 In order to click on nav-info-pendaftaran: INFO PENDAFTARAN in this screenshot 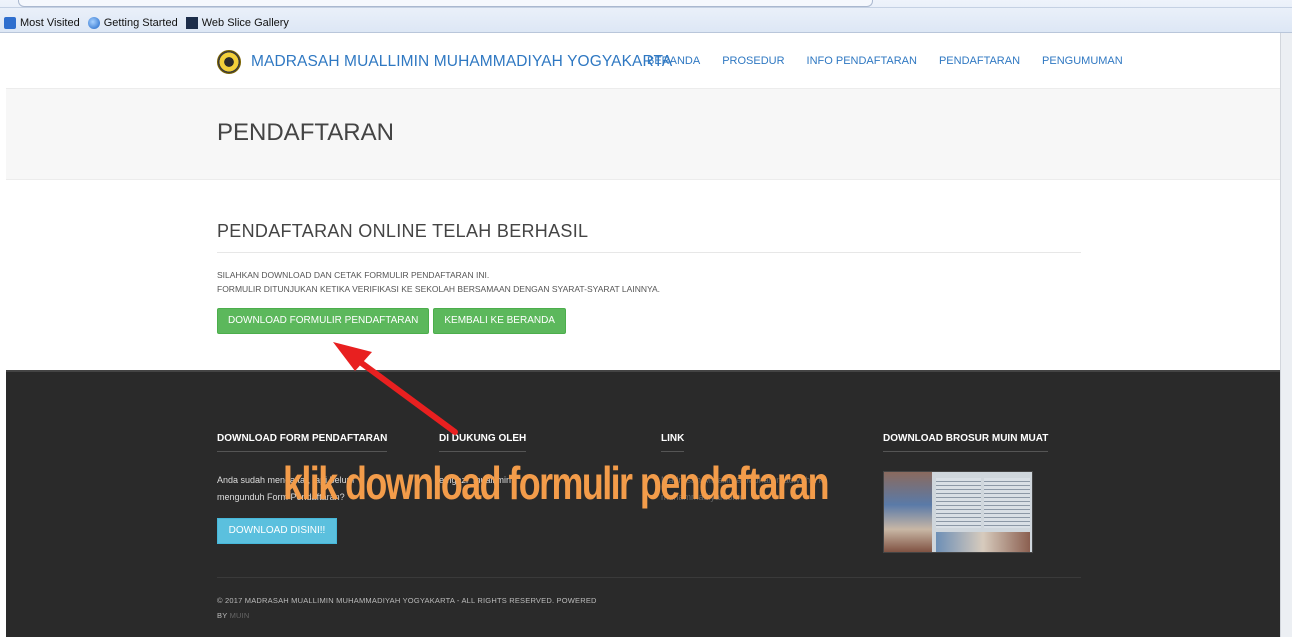, I will do `click(862, 61)`.